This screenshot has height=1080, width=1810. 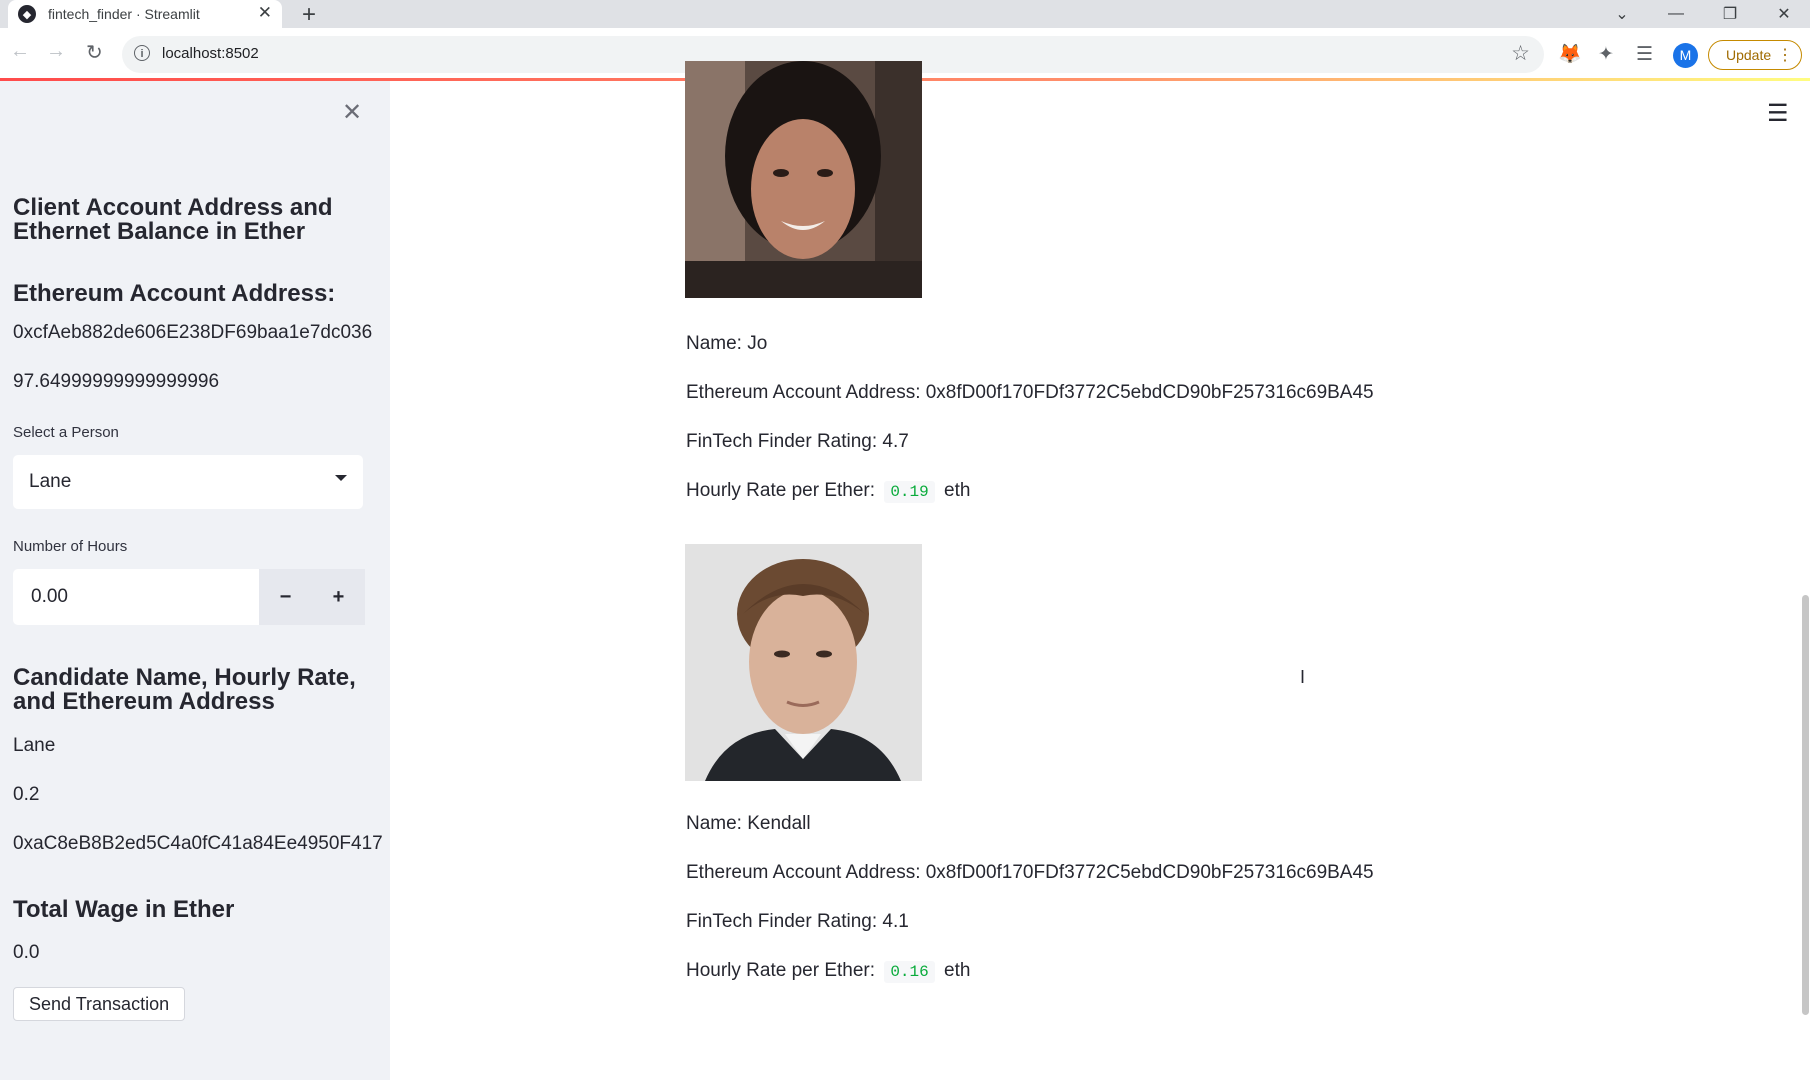 I want to click on page-scrollbar, so click(x=1805, y=805).